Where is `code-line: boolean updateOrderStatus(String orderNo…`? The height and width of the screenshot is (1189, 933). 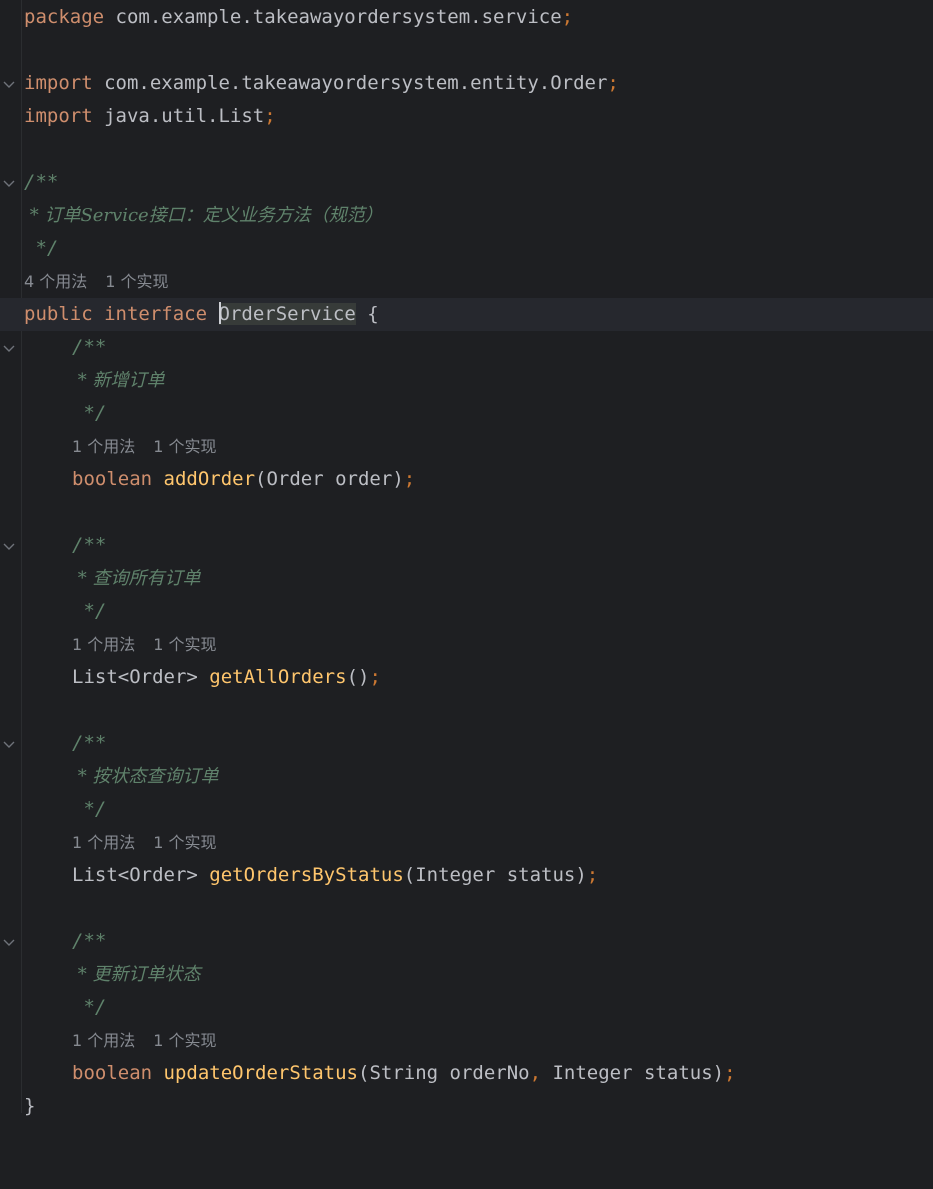
code-line: boolean updateOrderStatus(String orderNo… is located at coordinates (466, 1073).